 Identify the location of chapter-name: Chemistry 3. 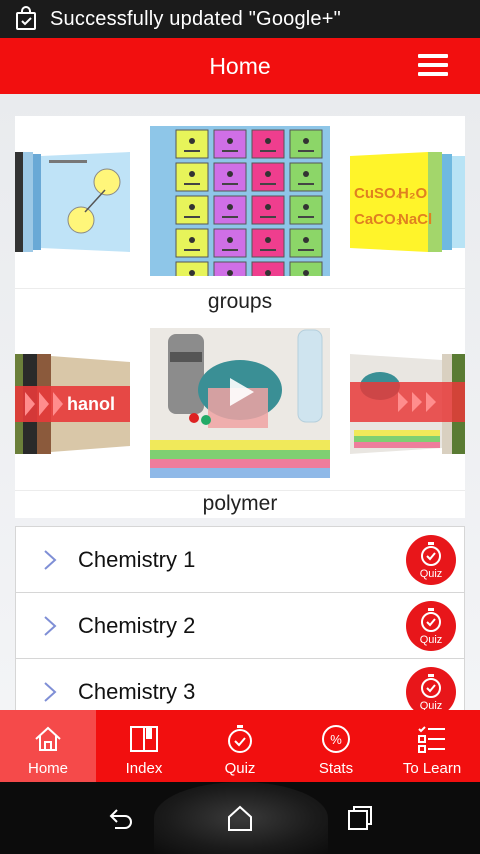
(137, 691).